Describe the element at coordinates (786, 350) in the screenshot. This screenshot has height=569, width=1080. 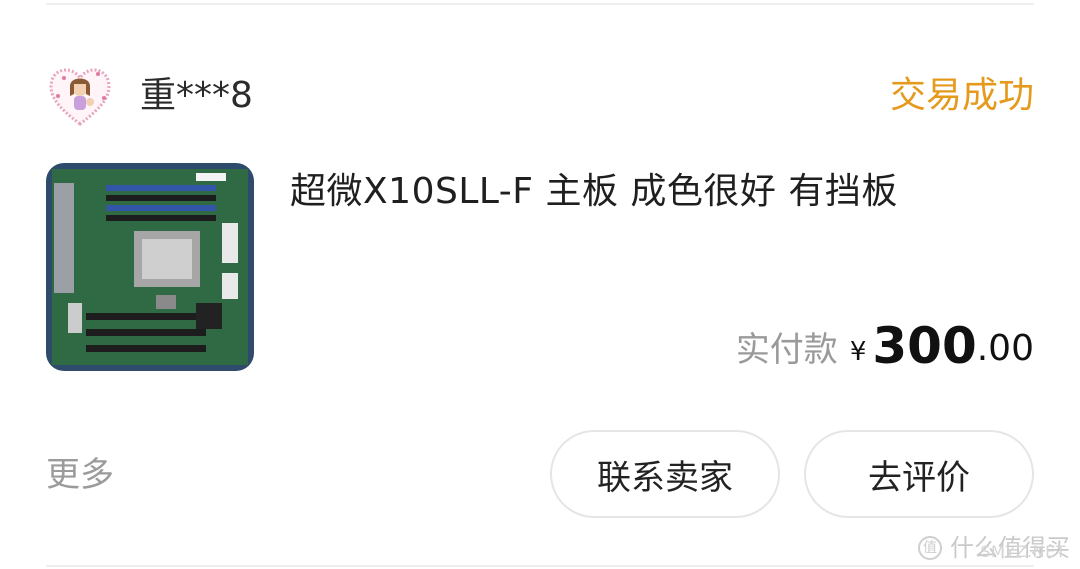
I see `paid-label: 实付款` at that location.